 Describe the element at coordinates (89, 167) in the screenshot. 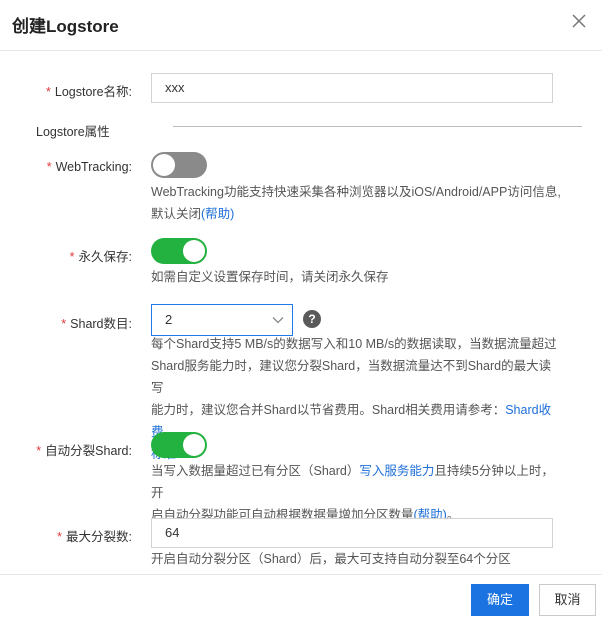

I see `webtracking-label: * WebTracking:` at that location.